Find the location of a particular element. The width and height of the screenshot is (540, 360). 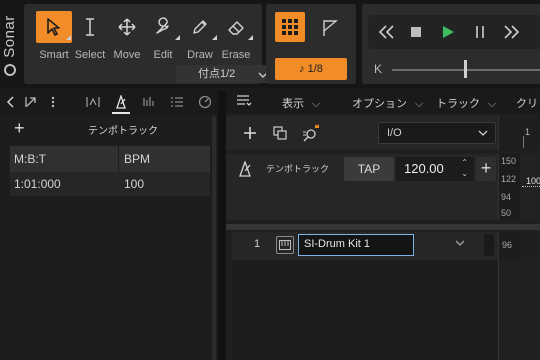

column-divider is located at coordinates (118, 159).